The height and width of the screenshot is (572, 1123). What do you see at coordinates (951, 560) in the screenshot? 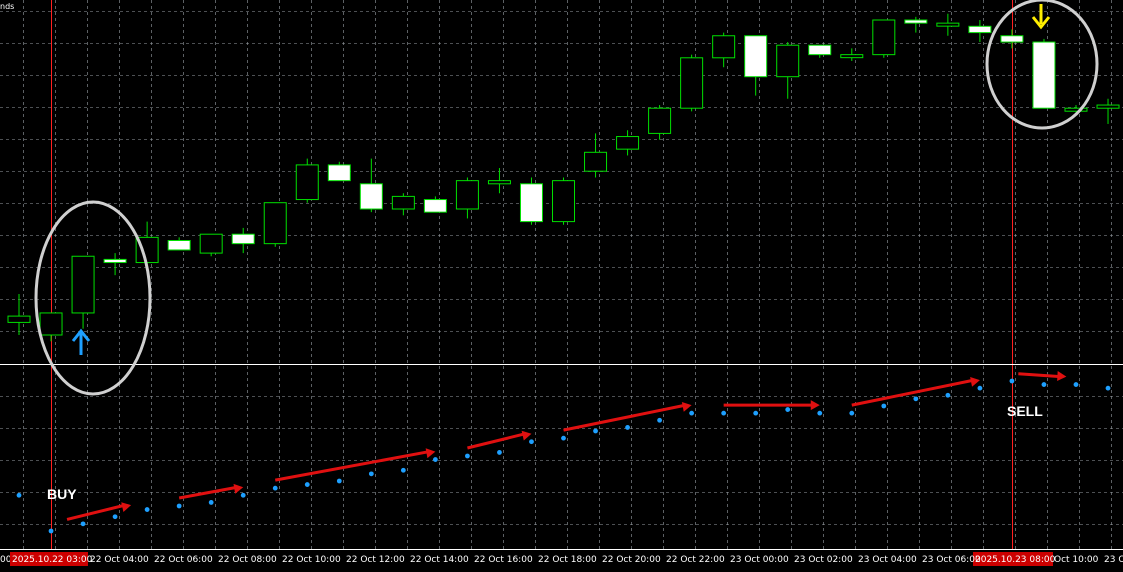
I see `time-label: 23 Oct 06:00` at bounding box center [951, 560].